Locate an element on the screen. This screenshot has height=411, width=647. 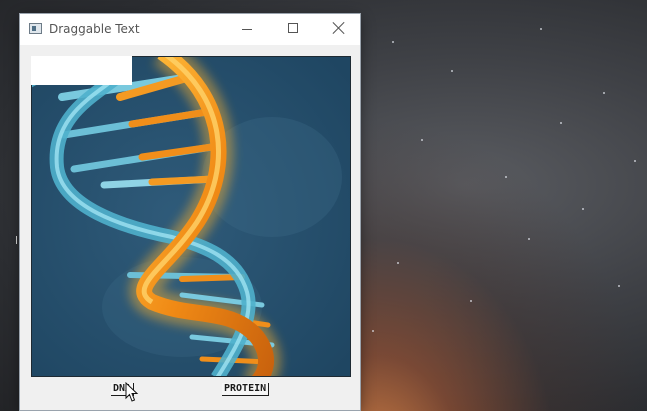
close-icon is located at coordinates (339, 28).